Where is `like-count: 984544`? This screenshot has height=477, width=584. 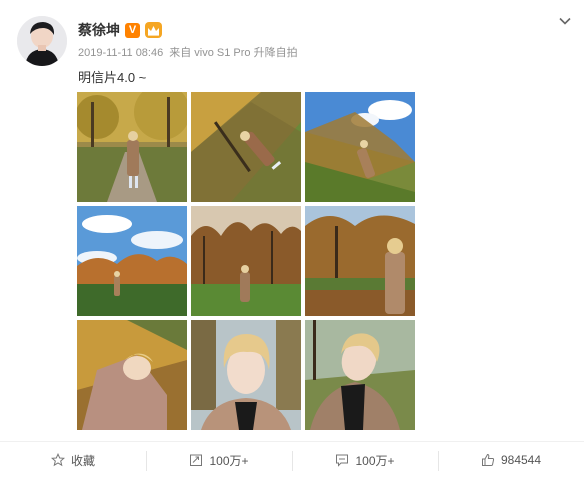
like-count: 984544 is located at coordinates (521, 460).